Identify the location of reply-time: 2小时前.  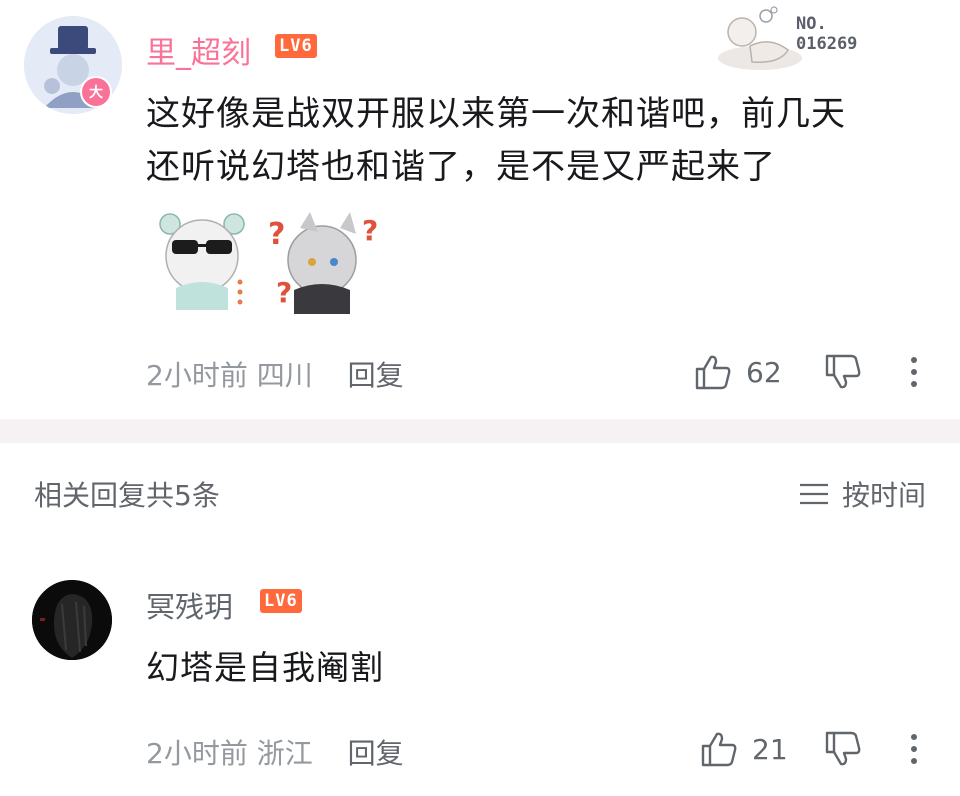
(197, 753).